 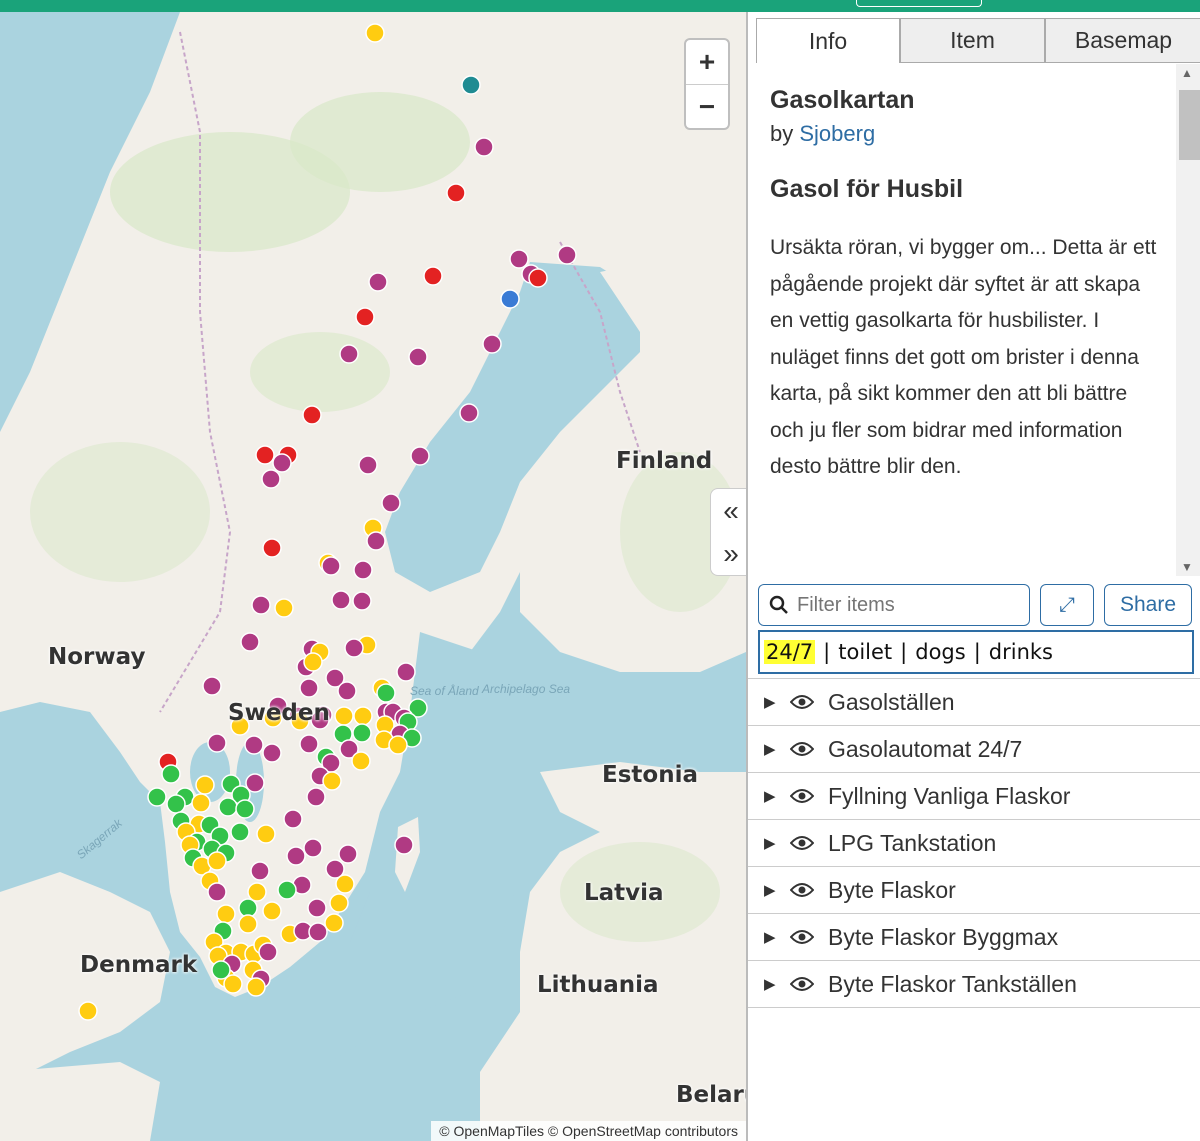 I want to click on tab-basemap: Basemap, so click(x=1122, y=40).